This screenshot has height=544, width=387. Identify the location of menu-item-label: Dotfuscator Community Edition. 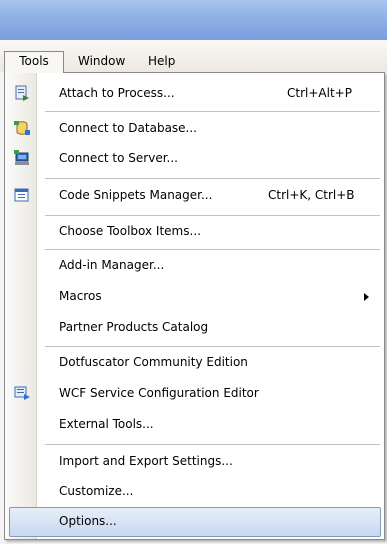
(153, 362).